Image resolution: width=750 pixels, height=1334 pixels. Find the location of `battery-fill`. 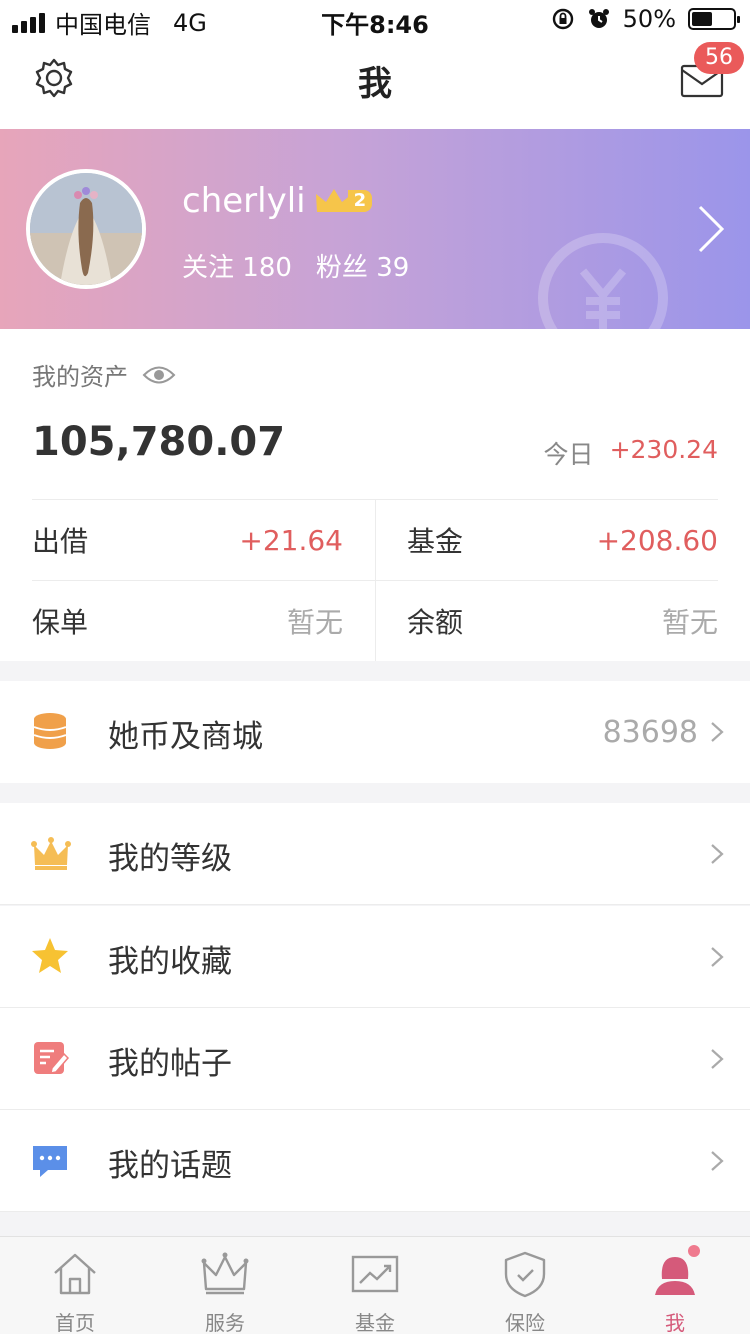

battery-fill is located at coordinates (702, 19).